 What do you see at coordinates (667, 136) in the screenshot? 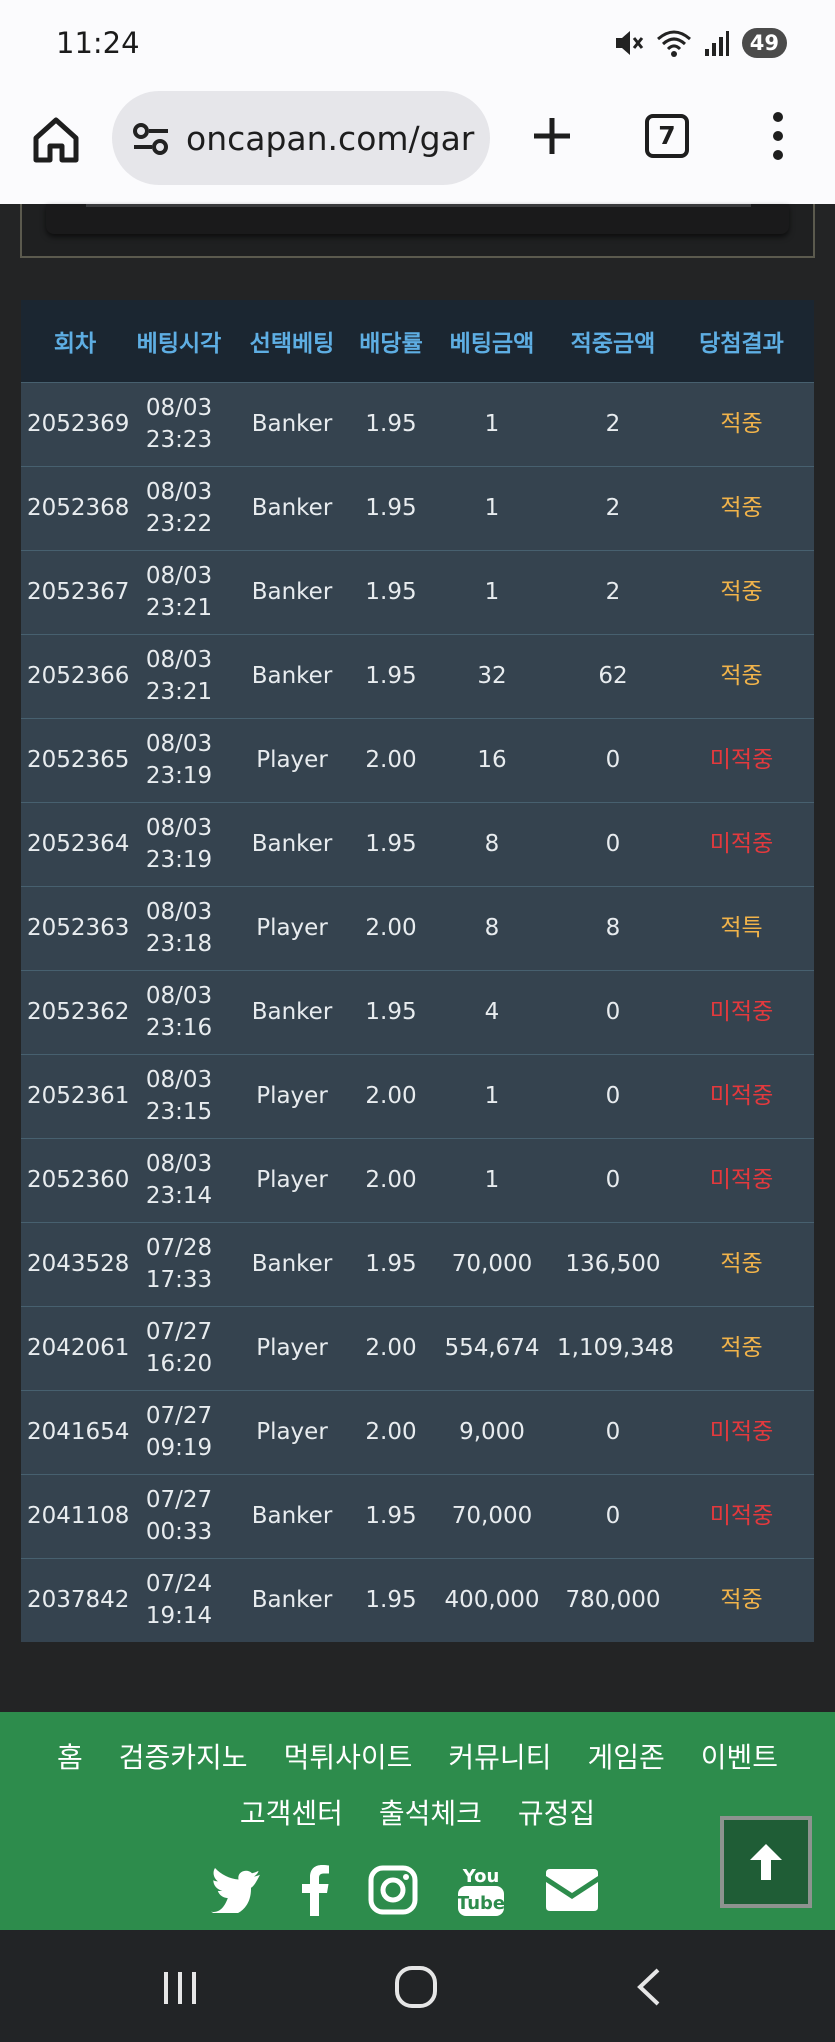
I see `tab-switcher-button: 7` at bounding box center [667, 136].